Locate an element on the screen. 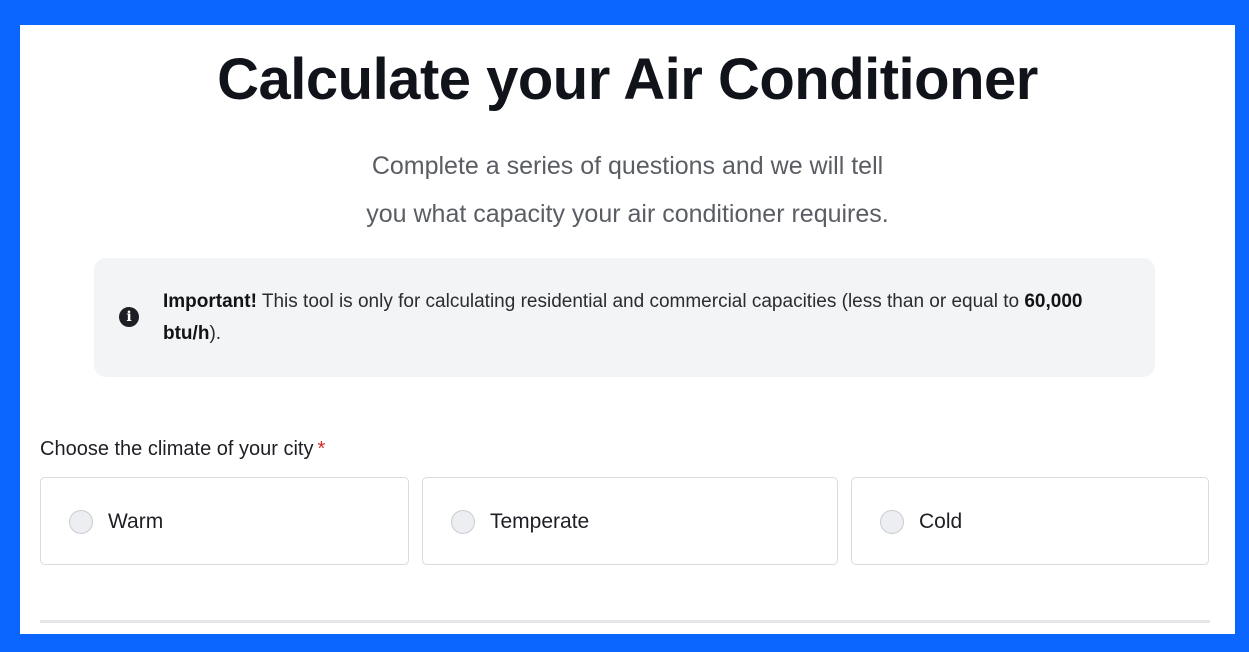 The image size is (1249, 652). climate-option-label: Temperate is located at coordinates (540, 521).